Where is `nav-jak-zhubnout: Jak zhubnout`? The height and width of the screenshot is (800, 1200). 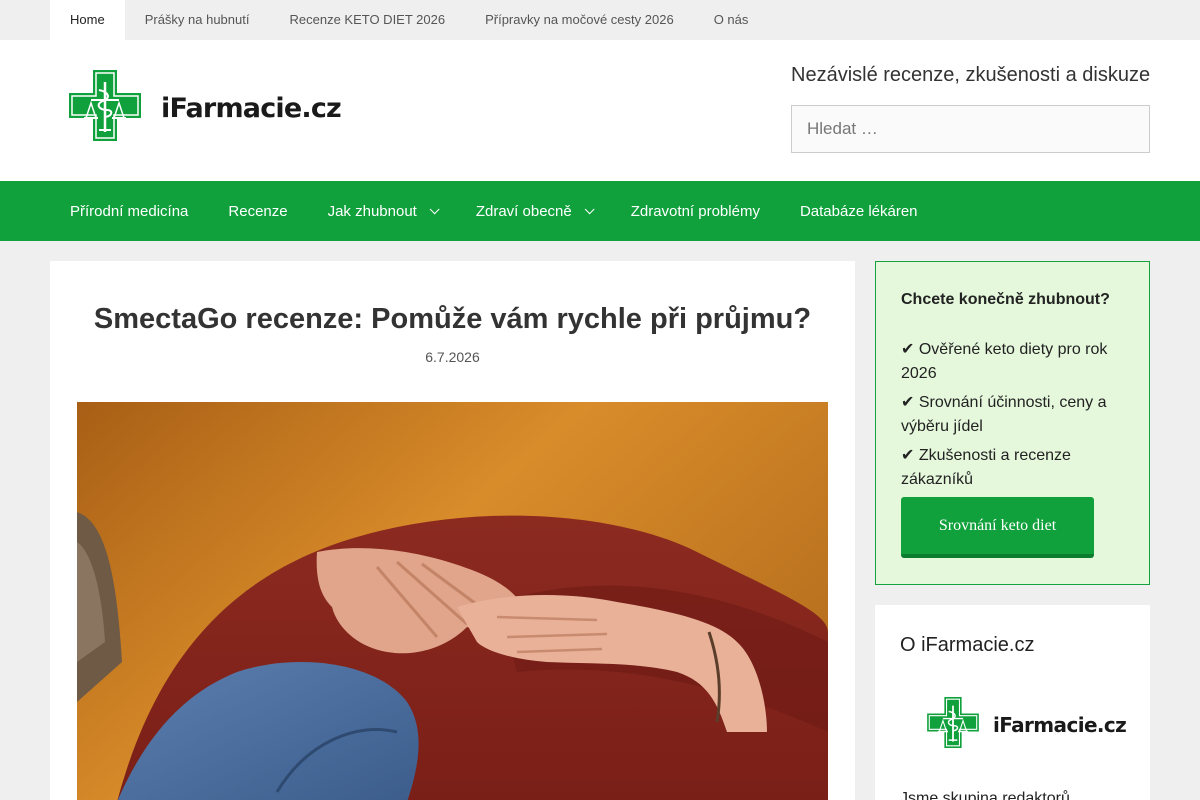
nav-jak-zhubnout: Jak zhubnout is located at coordinates (382, 211).